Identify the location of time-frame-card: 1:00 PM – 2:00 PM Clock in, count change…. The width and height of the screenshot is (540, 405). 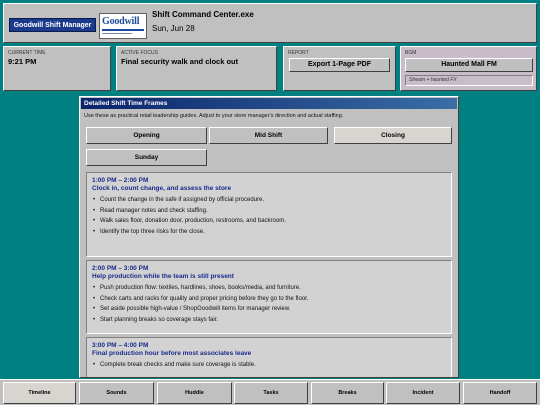
(269, 214).